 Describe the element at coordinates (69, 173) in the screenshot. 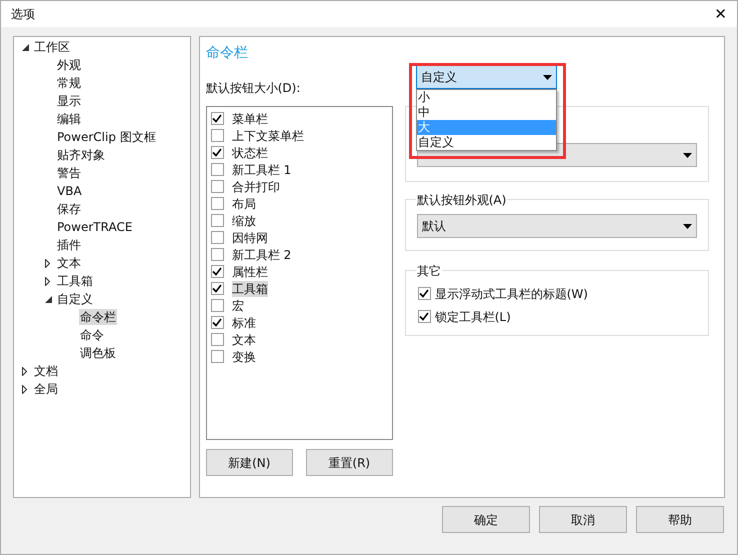

I see `tree-item: 警告` at that location.